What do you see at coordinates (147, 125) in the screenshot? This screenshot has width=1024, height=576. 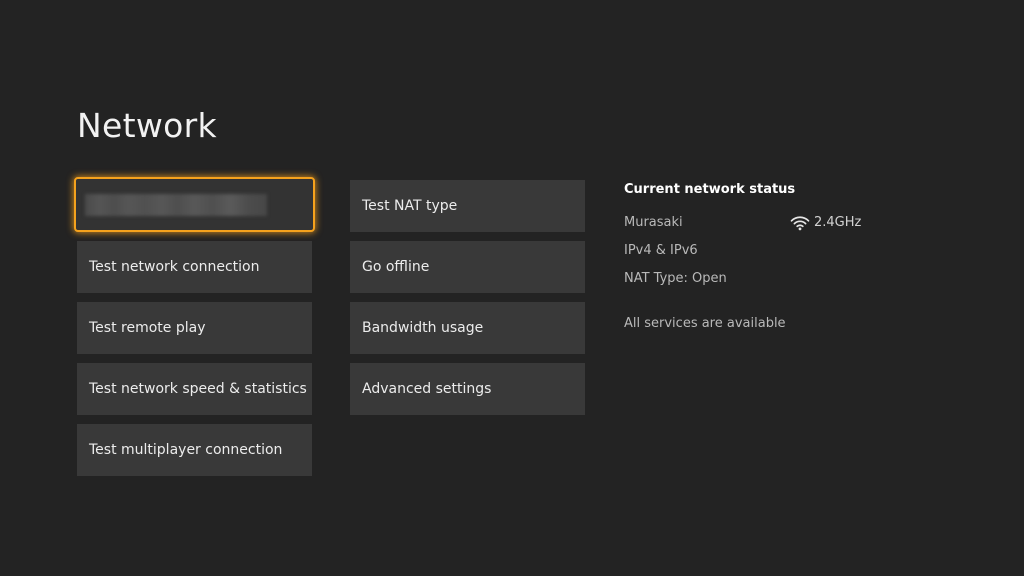 I see `page-title: Network` at bounding box center [147, 125].